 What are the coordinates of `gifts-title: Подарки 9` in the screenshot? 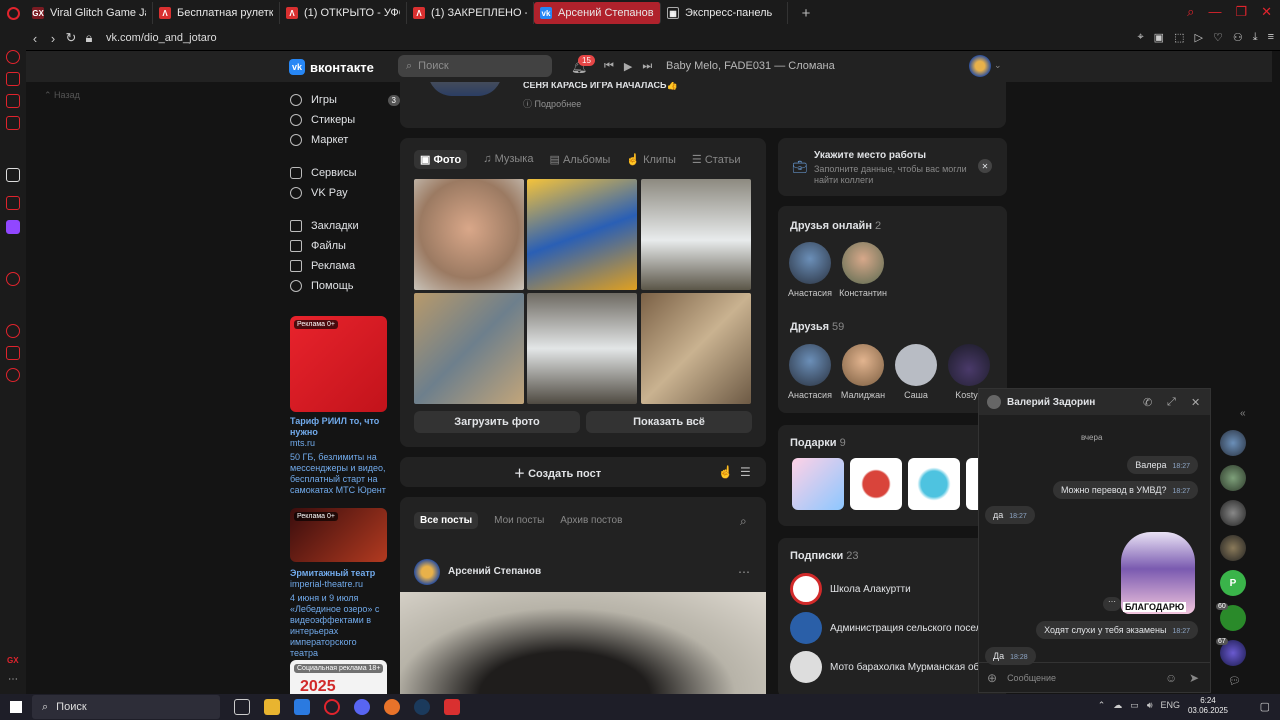 It's located at (818, 443).